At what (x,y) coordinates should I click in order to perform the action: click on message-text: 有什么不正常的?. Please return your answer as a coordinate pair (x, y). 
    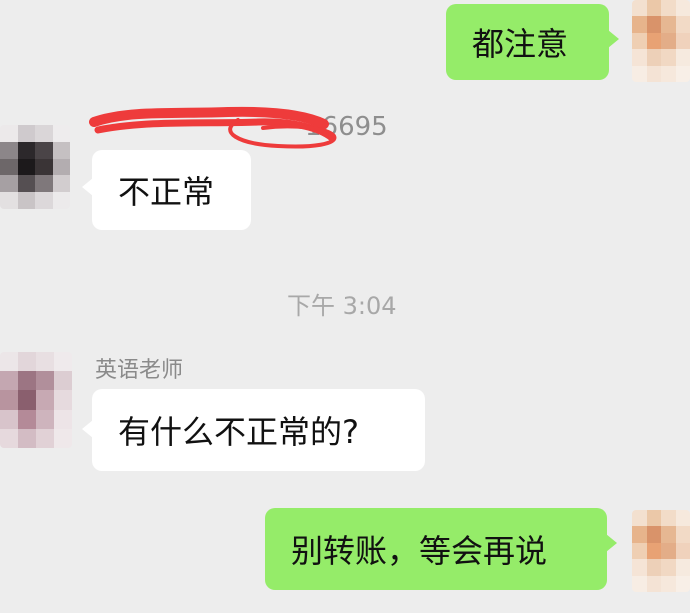
    Looking at the image, I should click on (238, 432).